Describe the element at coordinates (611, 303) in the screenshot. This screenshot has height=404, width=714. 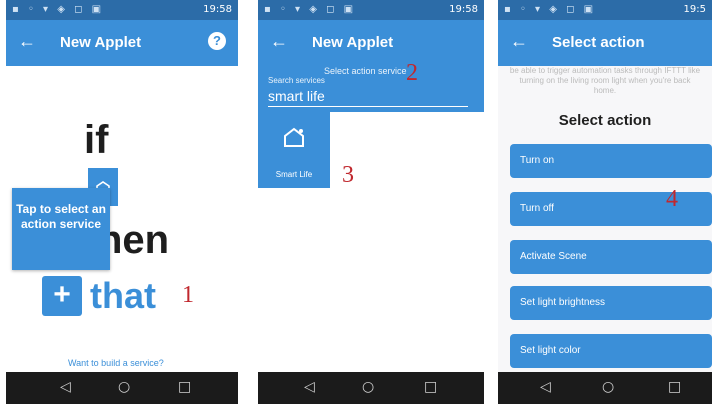
I see `action-set-brightness: Set light brightness` at that location.